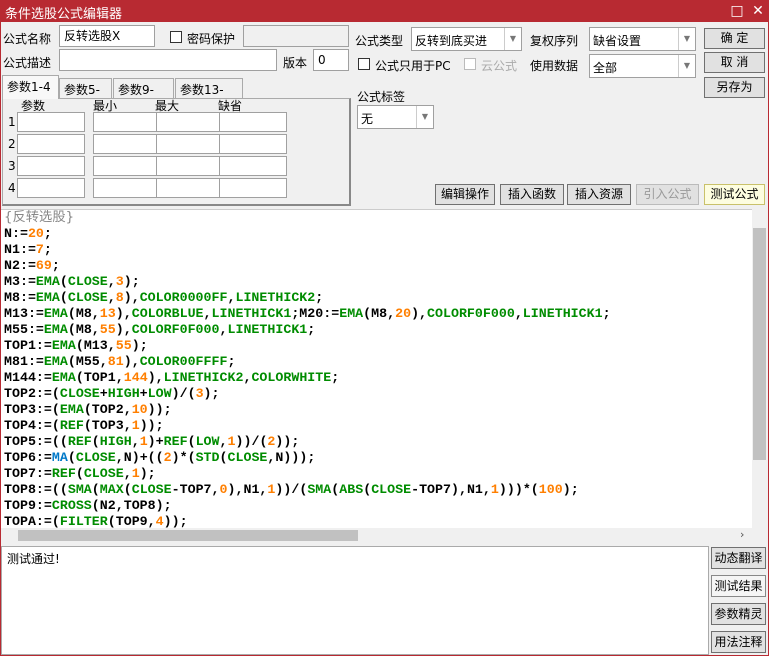 The width and height of the screenshot is (769, 656). Describe the element at coordinates (199, 393) in the screenshot. I see `code-number: 3` at that location.